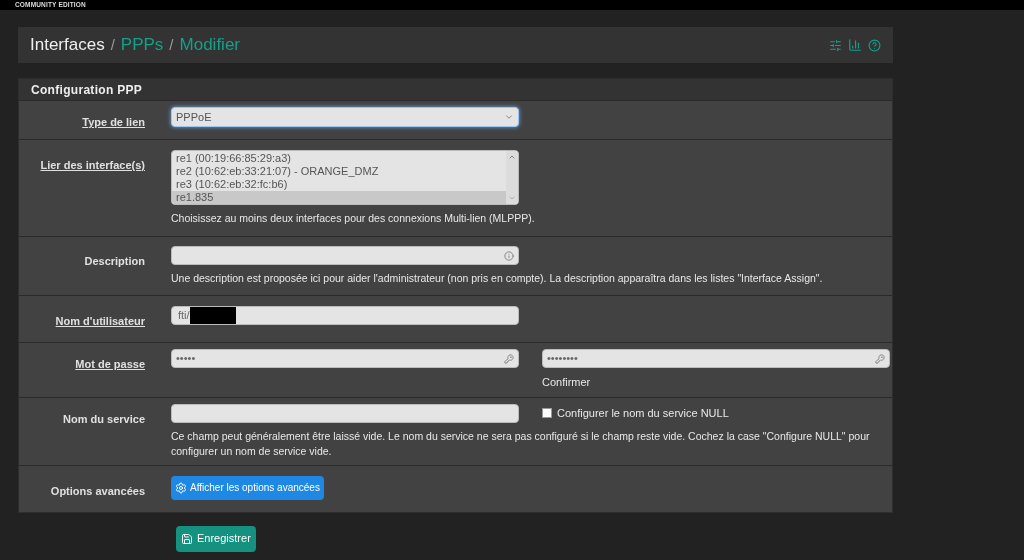 The width and height of the screenshot is (1024, 560). Describe the element at coordinates (512, 198) in the screenshot. I see `scroll-down-icon` at that location.